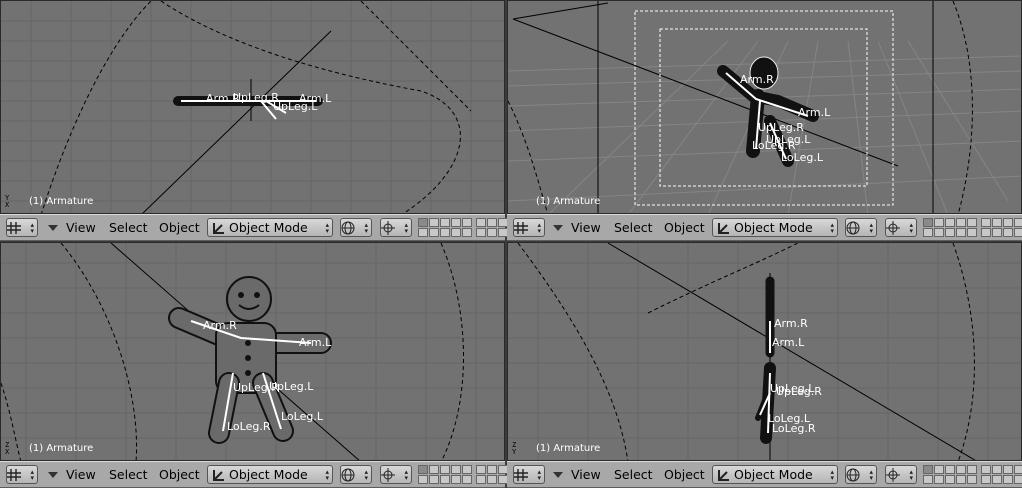  Describe the element at coordinates (7, 201) in the screenshot. I see `axis-indicator: YX` at that location.